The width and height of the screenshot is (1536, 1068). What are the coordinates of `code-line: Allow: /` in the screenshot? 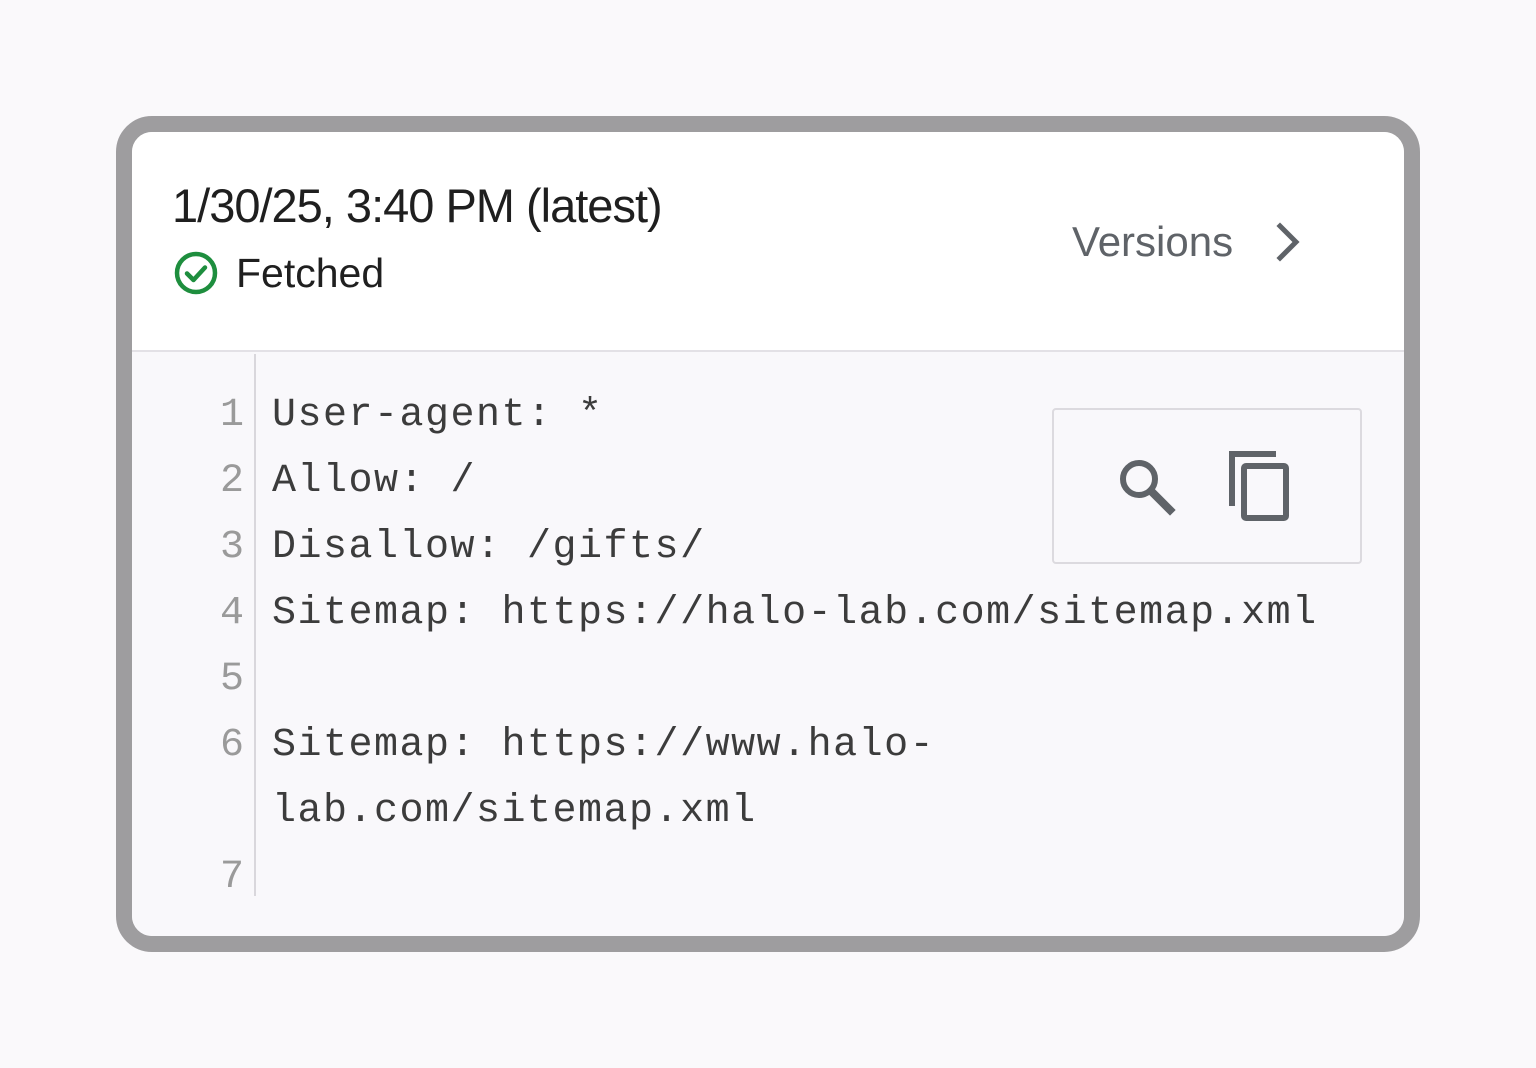 It's located at (374, 481).